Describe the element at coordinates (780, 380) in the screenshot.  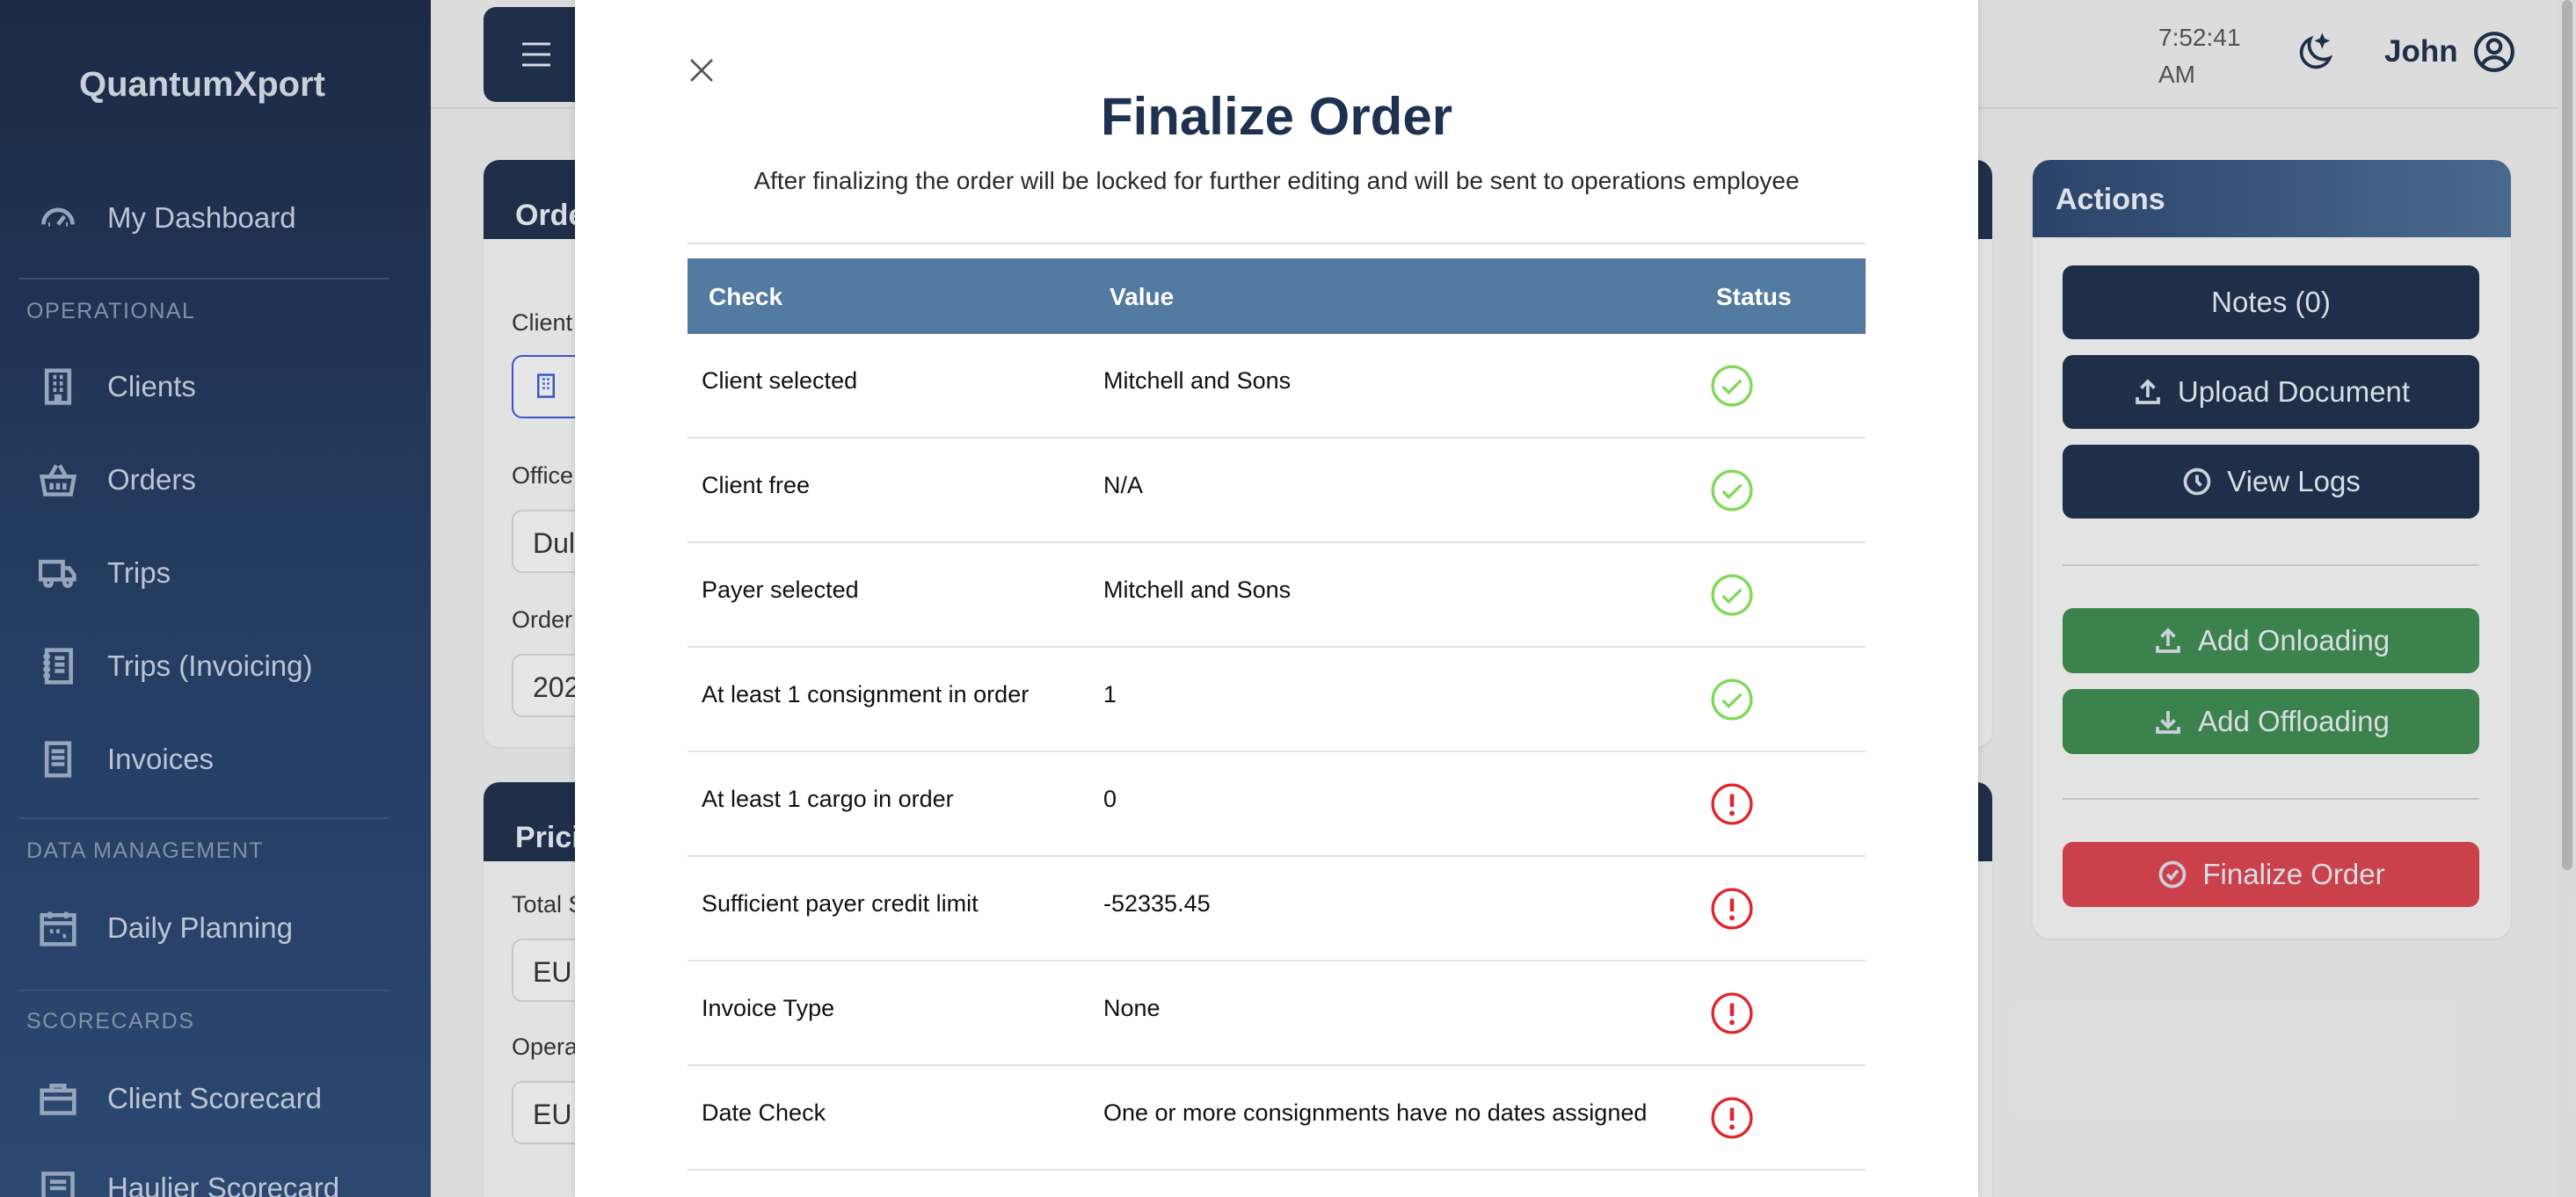
I see `check-cell: Client selected` at that location.